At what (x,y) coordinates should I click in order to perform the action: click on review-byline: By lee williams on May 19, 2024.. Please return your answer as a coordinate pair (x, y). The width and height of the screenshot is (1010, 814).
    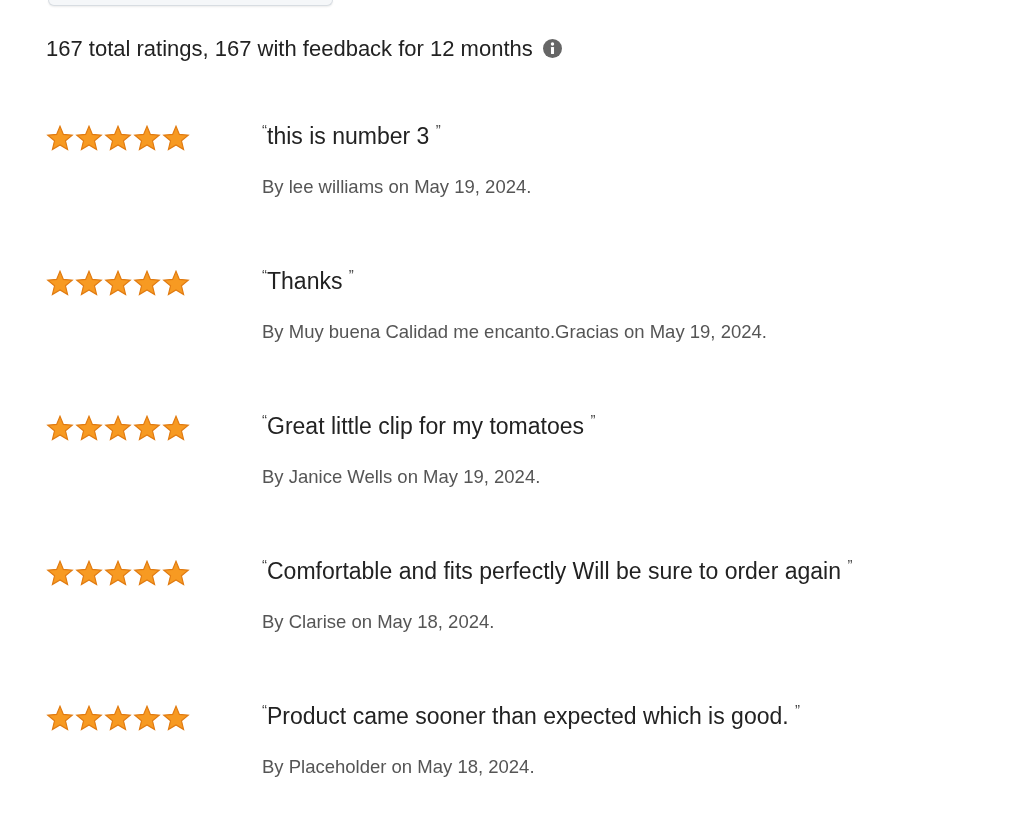
    Looking at the image, I should click on (397, 186).